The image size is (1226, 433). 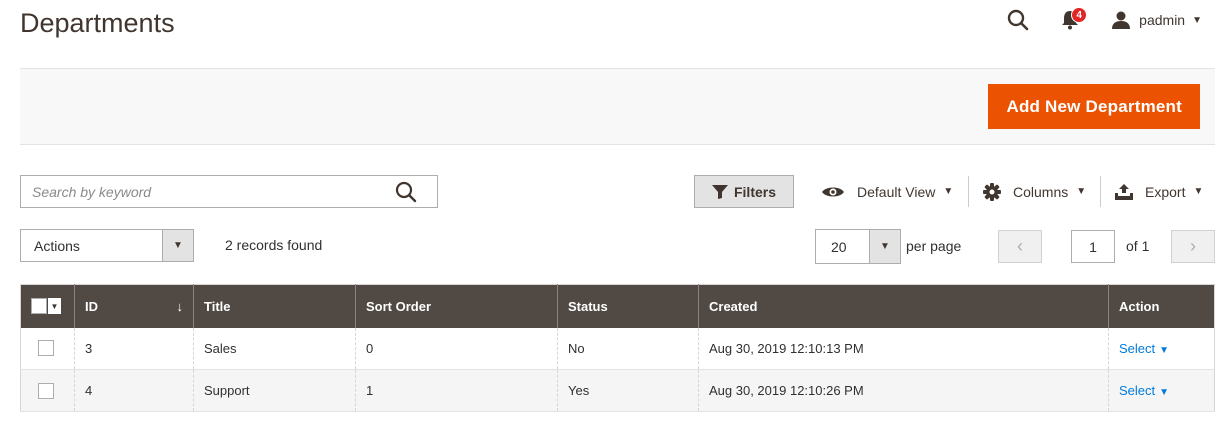 I want to click on gear-icon, so click(x=992, y=191).